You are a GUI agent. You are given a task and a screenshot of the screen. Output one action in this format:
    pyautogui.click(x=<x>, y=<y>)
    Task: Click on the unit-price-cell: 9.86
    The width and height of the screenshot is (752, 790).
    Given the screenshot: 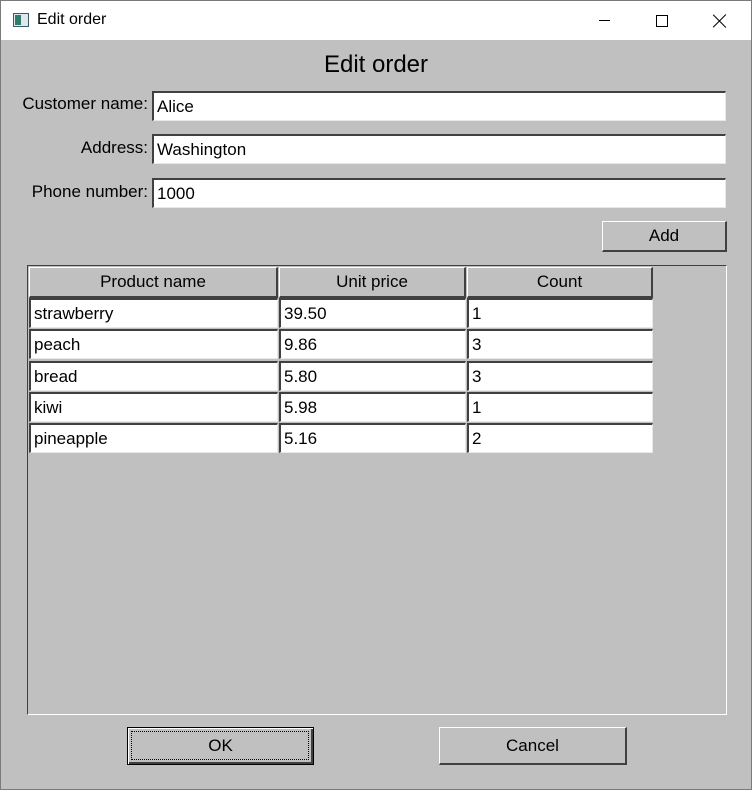 What is the action you would take?
    pyautogui.click(x=372, y=344)
    